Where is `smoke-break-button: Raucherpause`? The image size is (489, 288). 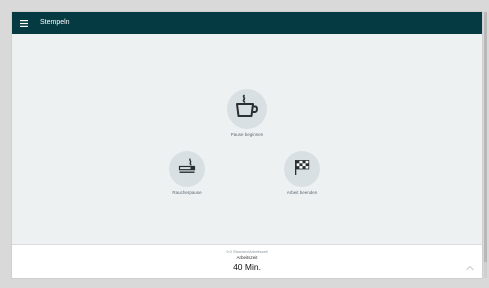
smoke-break-button: Raucherpause is located at coordinates (187, 173).